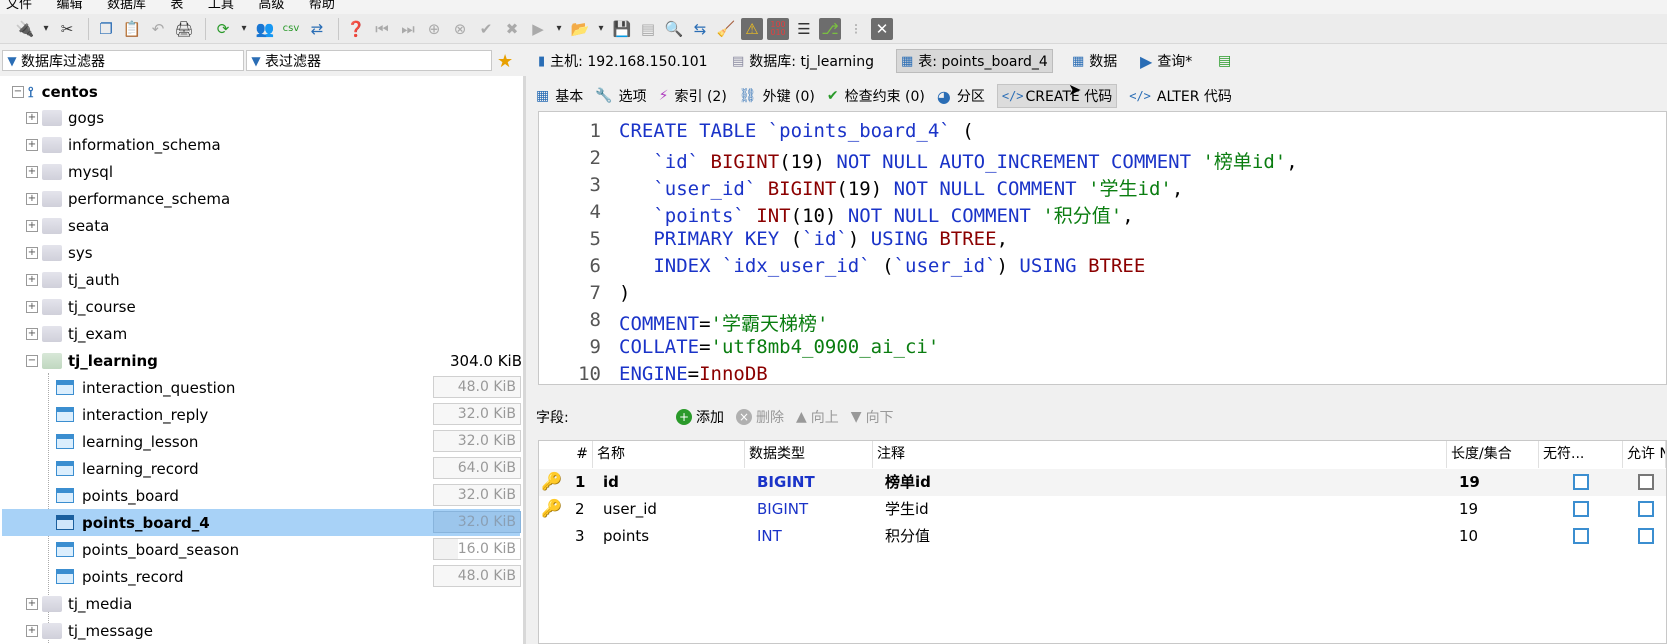  I want to click on refresh-icon: ⟳, so click(223, 29).